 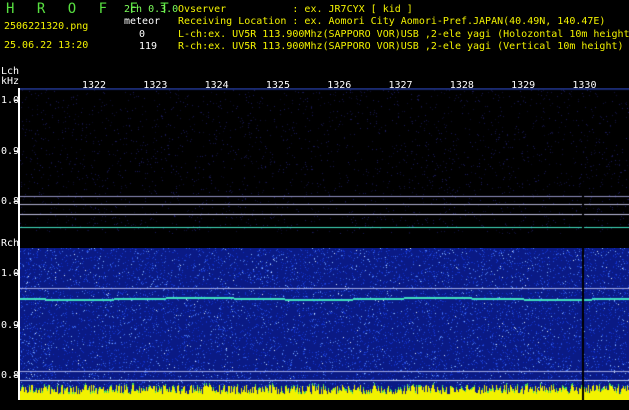 I want to click on observer-info: Ovserver : ex. JR7CYX [ kid ], so click(x=295, y=9).